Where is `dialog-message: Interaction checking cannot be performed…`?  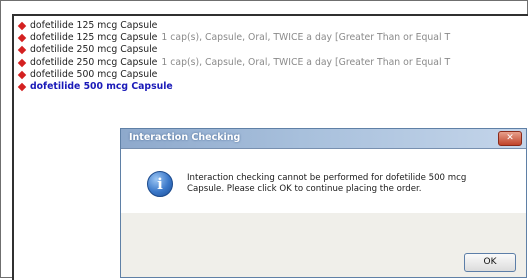 dialog-message: Interaction checking cannot be performed… is located at coordinates (337, 184).